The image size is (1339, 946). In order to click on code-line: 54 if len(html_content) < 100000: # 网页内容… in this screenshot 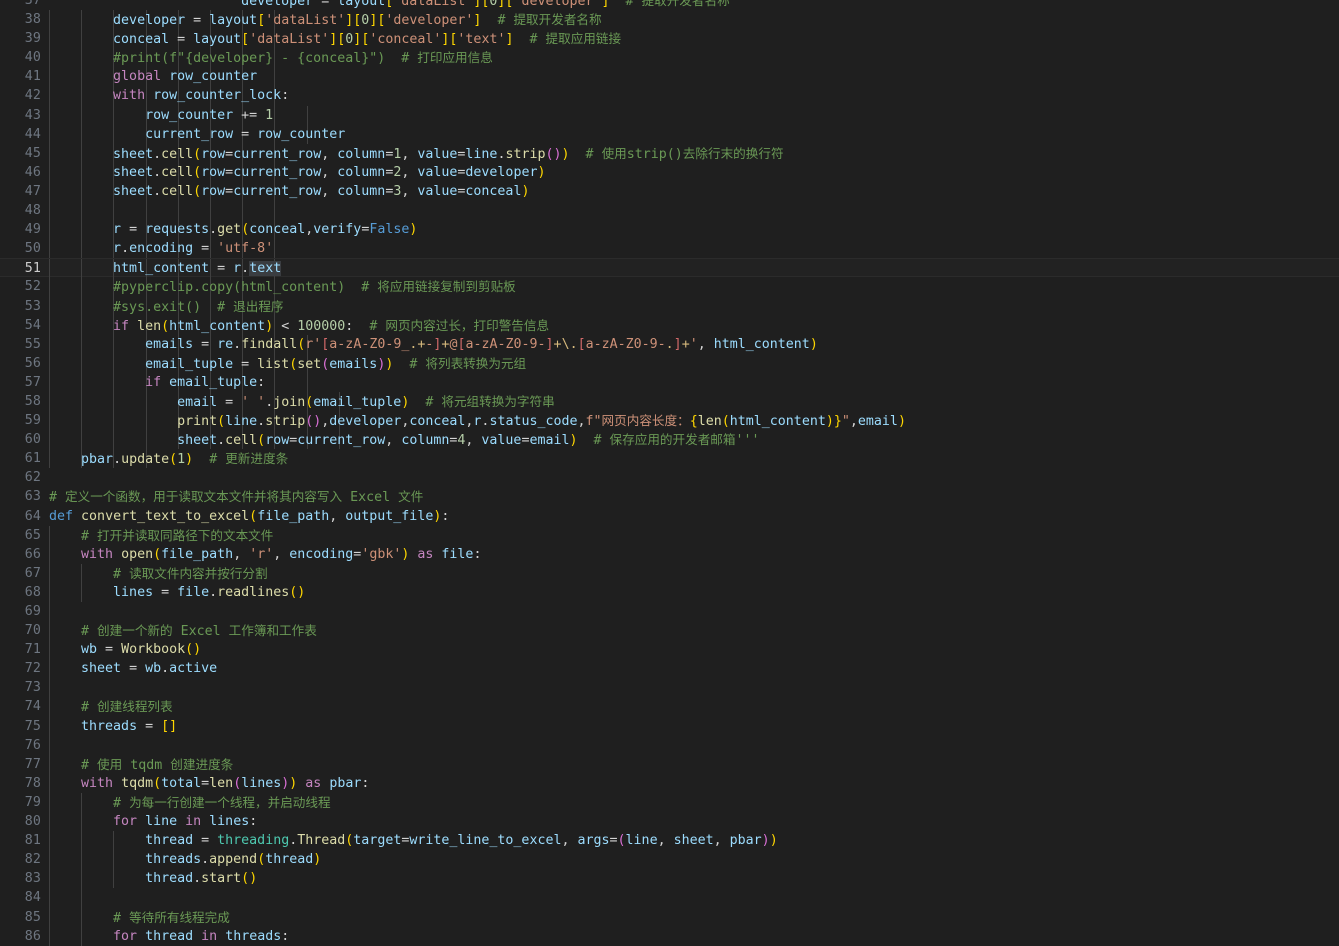, I will do `click(669, 325)`.